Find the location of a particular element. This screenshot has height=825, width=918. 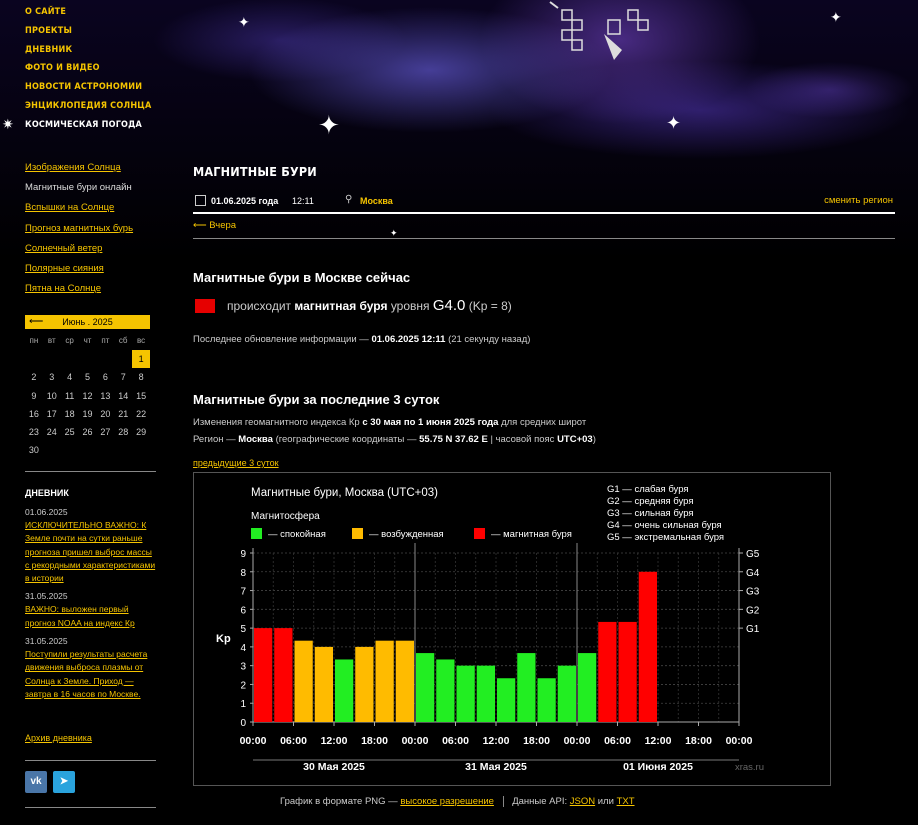

now-kp: (Kp = 8) is located at coordinates (490, 306).